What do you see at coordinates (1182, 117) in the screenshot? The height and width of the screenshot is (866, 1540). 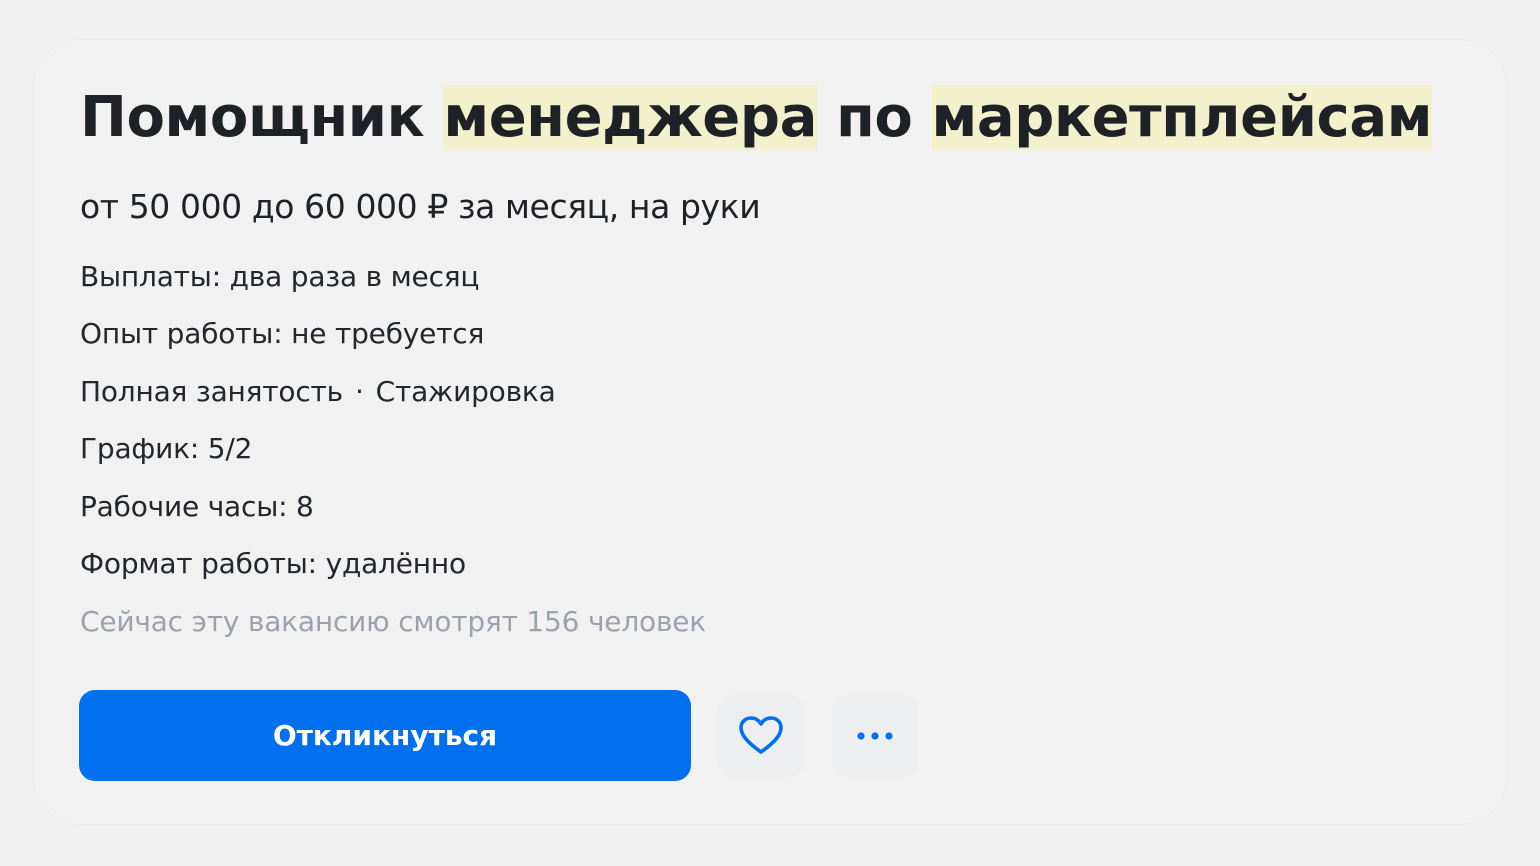 I see `title-part-4-highlighted: маркетплейсам` at bounding box center [1182, 117].